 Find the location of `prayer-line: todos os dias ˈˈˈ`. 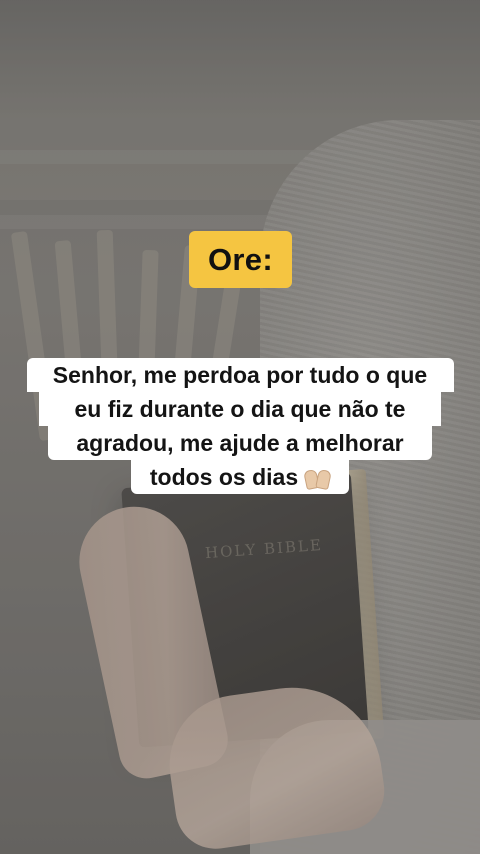

prayer-line: todos os dias ˈˈˈ is located at coordinates (240, 477).